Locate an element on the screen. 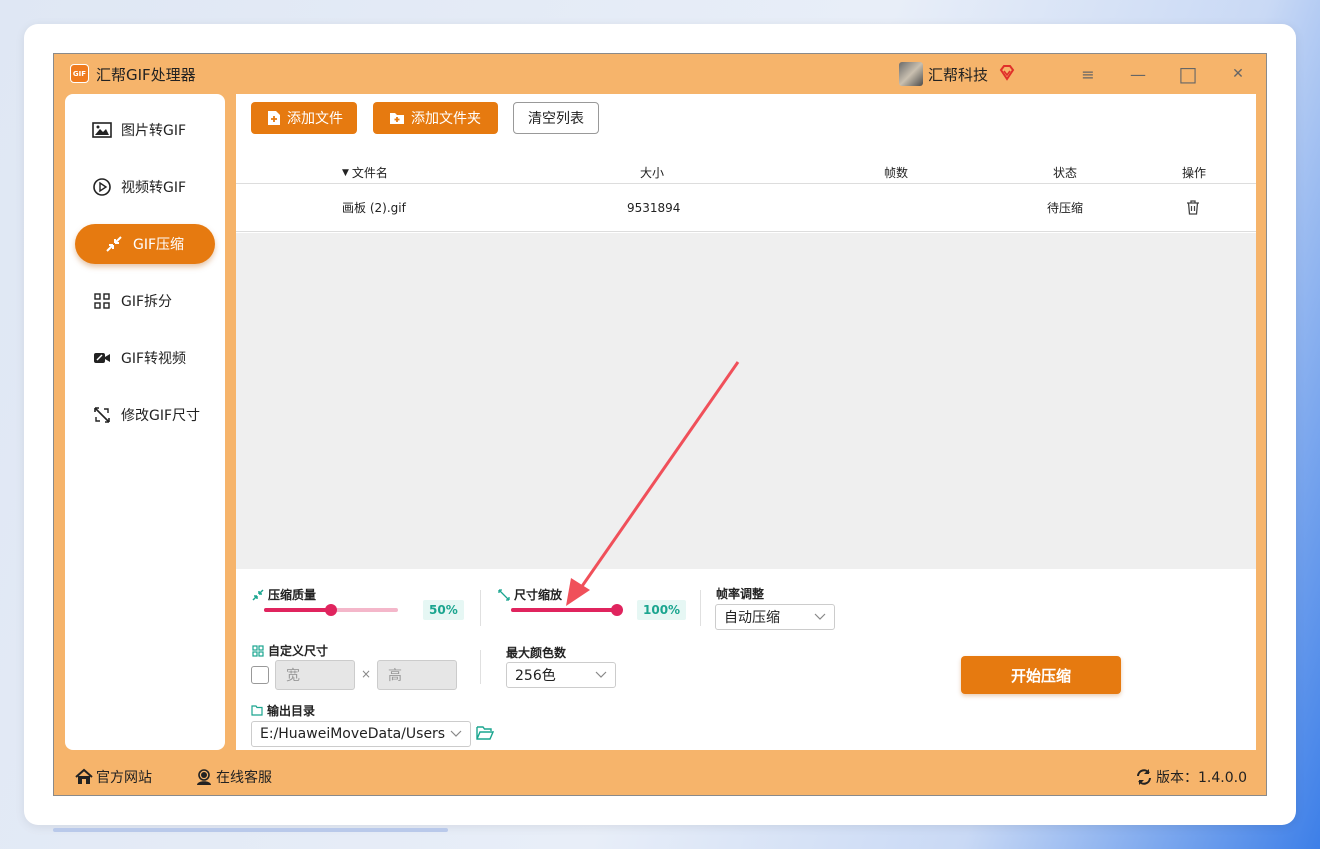 Image resolution: width=1320 pixels, height=849 pixels. add-file-button: 添加文件 is located at coordinates (304, 118).